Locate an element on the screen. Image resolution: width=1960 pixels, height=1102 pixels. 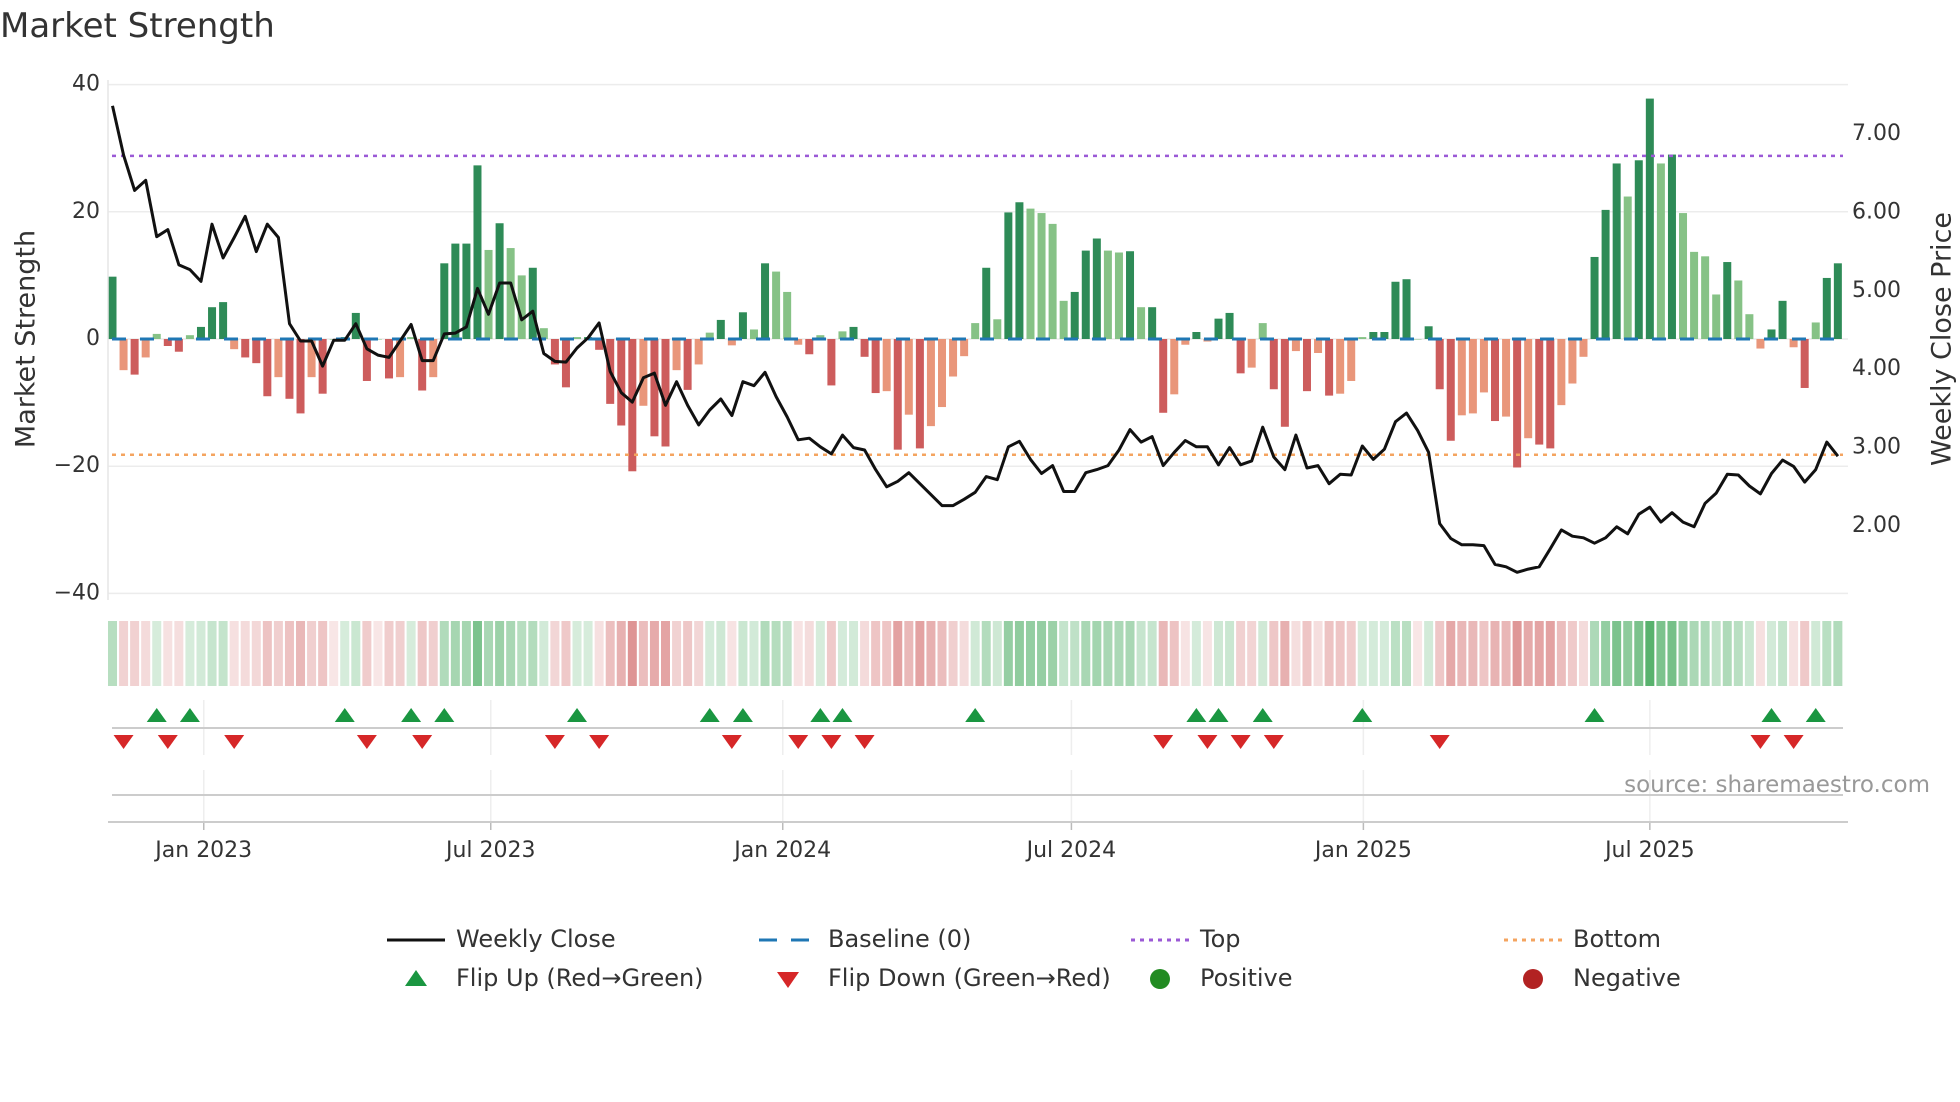
y-tick-label: −40 is located at coordinates (77, 592).